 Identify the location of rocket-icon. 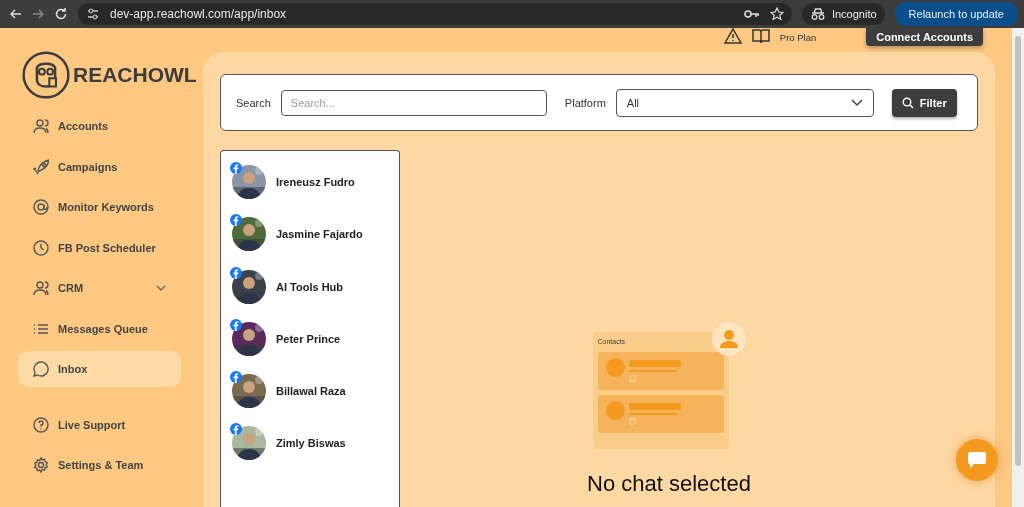
(41, 166).